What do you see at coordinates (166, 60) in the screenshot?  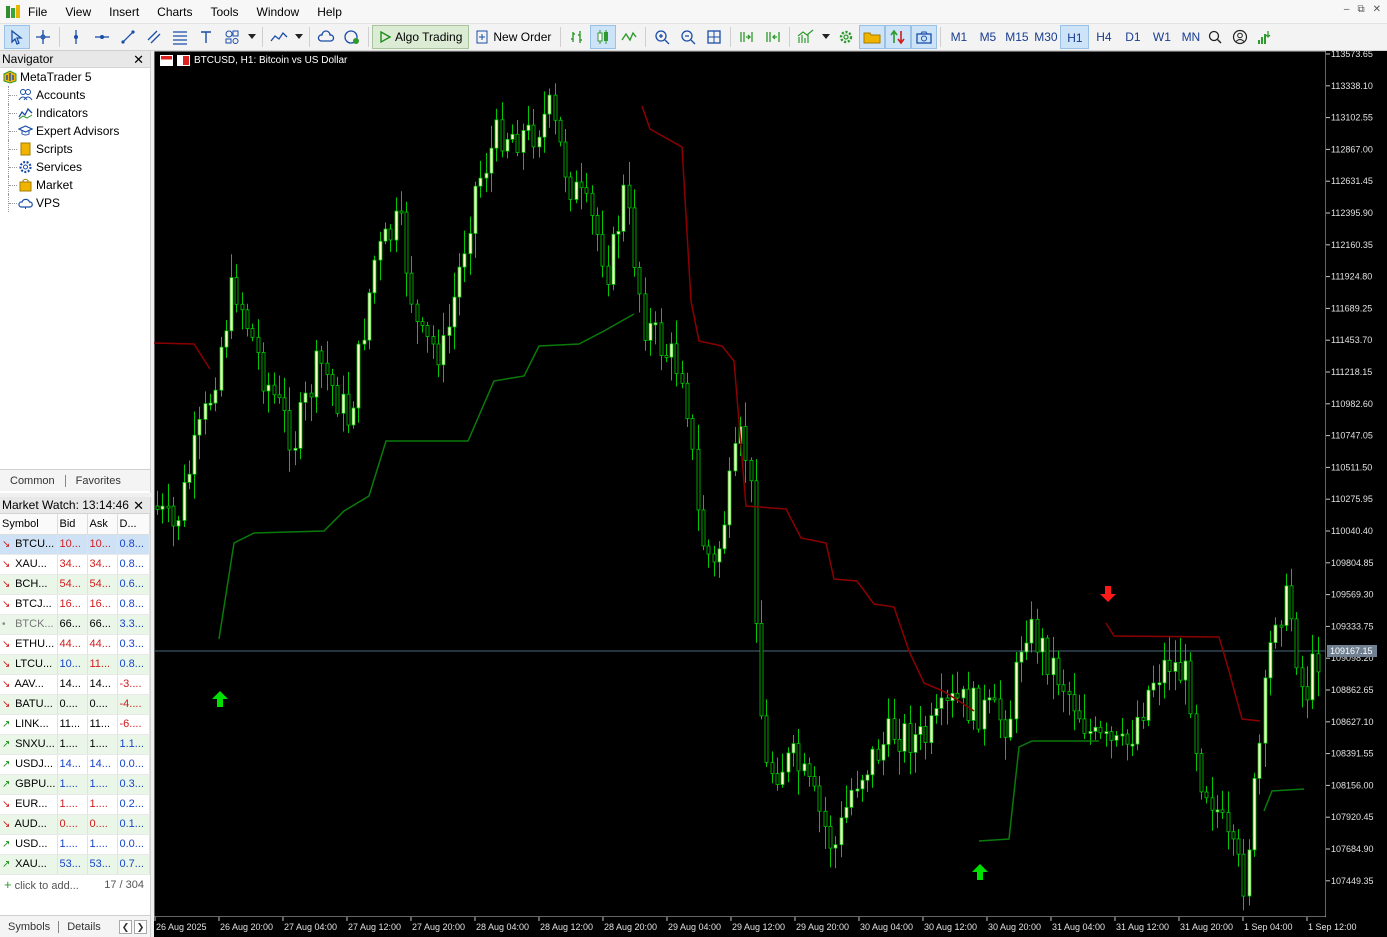 I see `chart-menu-icon` at bounding box center [166, 60].